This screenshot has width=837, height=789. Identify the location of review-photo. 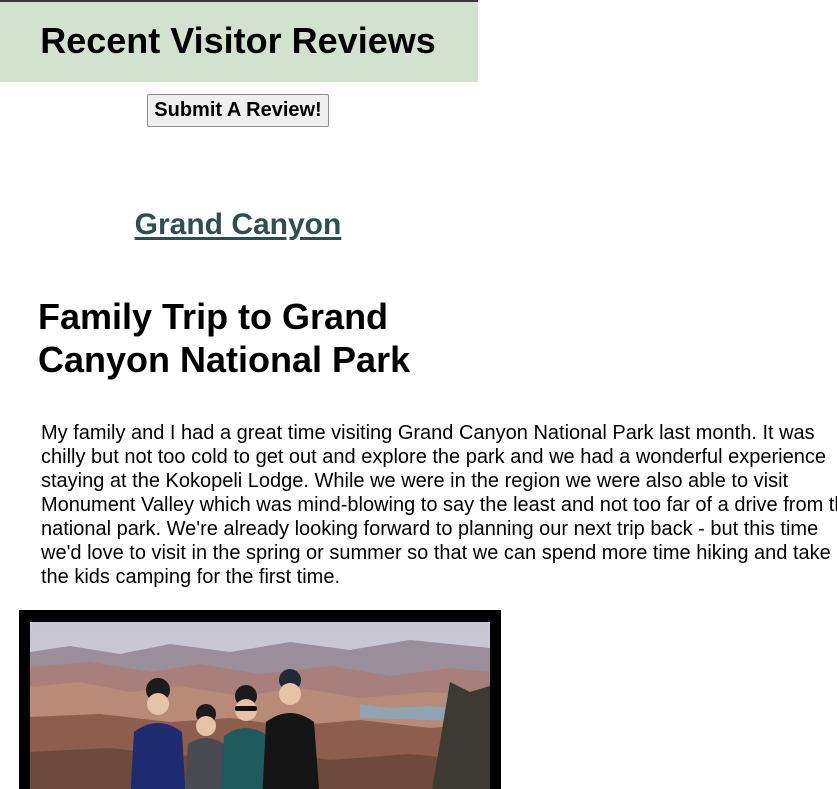
(260, 705).